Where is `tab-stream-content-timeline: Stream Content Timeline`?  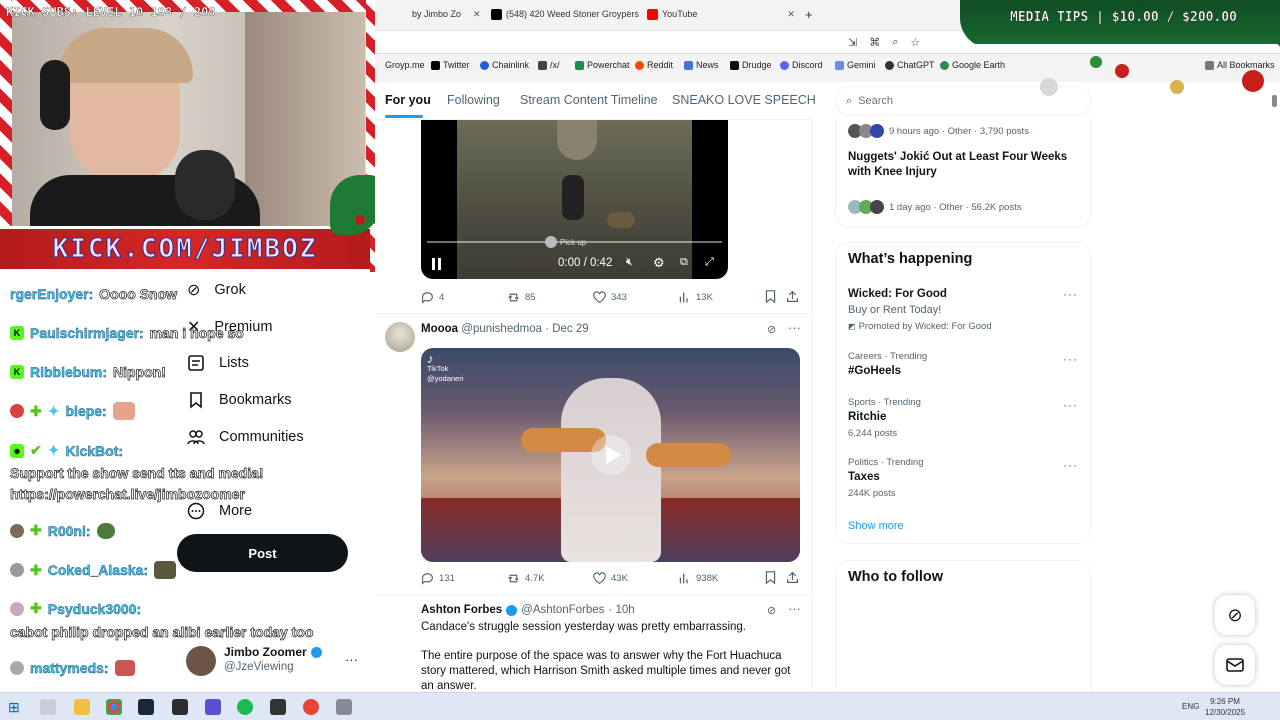 tab-stream-content-timeline: Stream Content Timeline is located at coordinates (589, 100).